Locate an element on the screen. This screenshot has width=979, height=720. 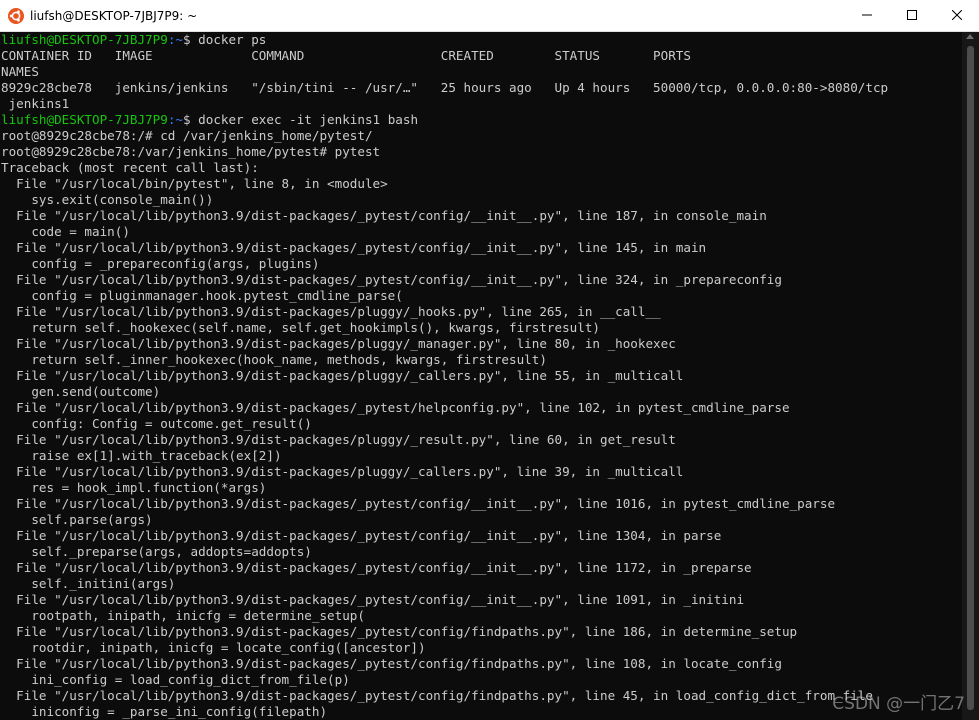
prompt-command: $ docker ps is located at coordinates (224, 39).